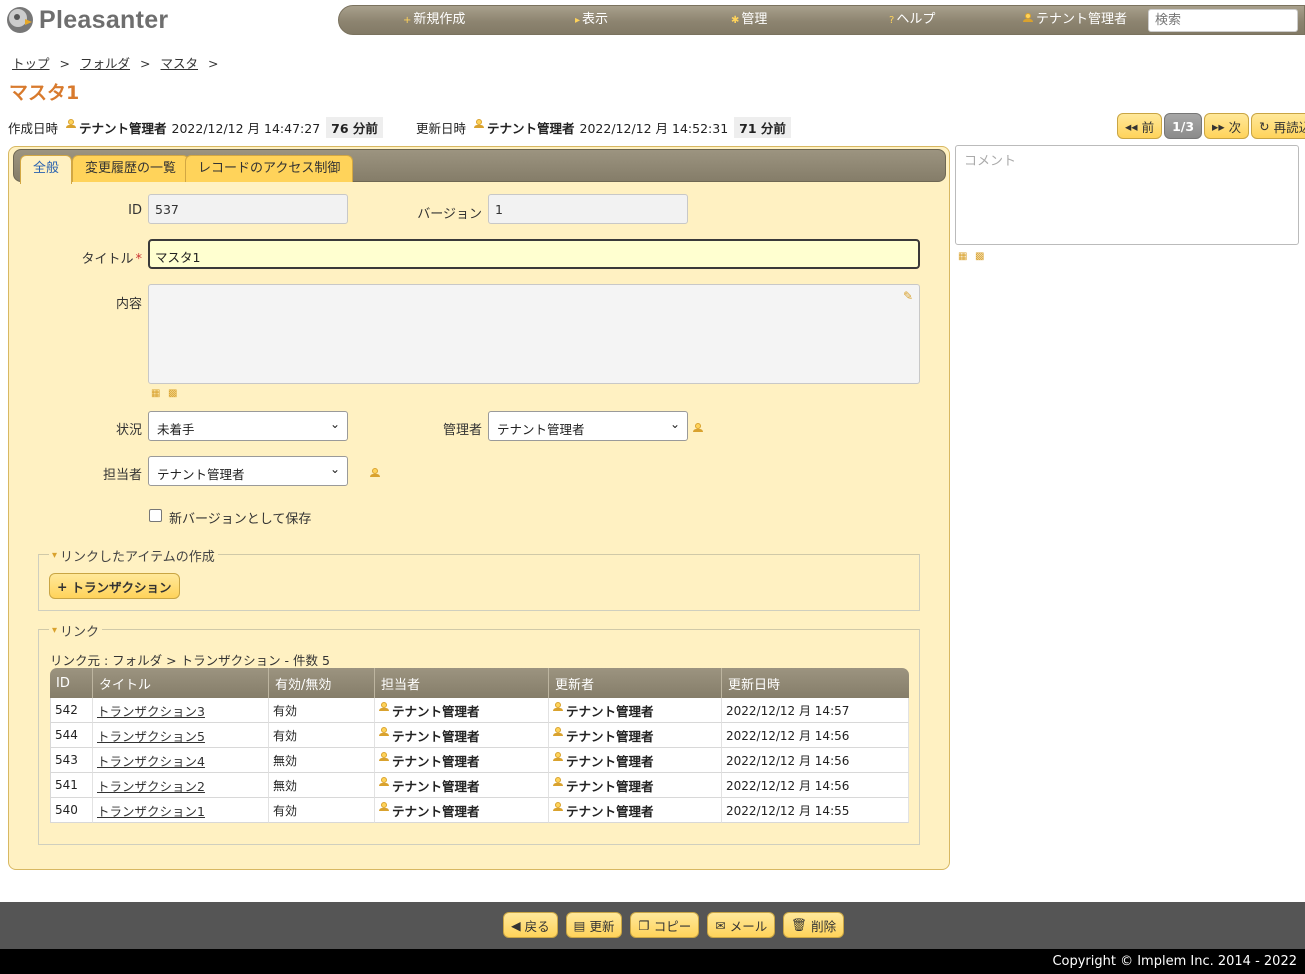 This screenshot has width=1305, height=974. I want to click on linked-create-legend: ▾ リンクしたアイテムの作成, so click(133, 555).